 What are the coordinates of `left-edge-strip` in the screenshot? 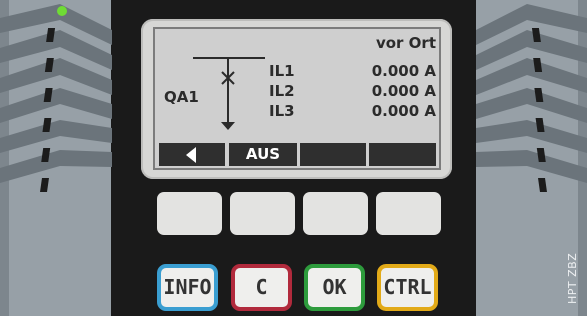 It's located at (4, 158).